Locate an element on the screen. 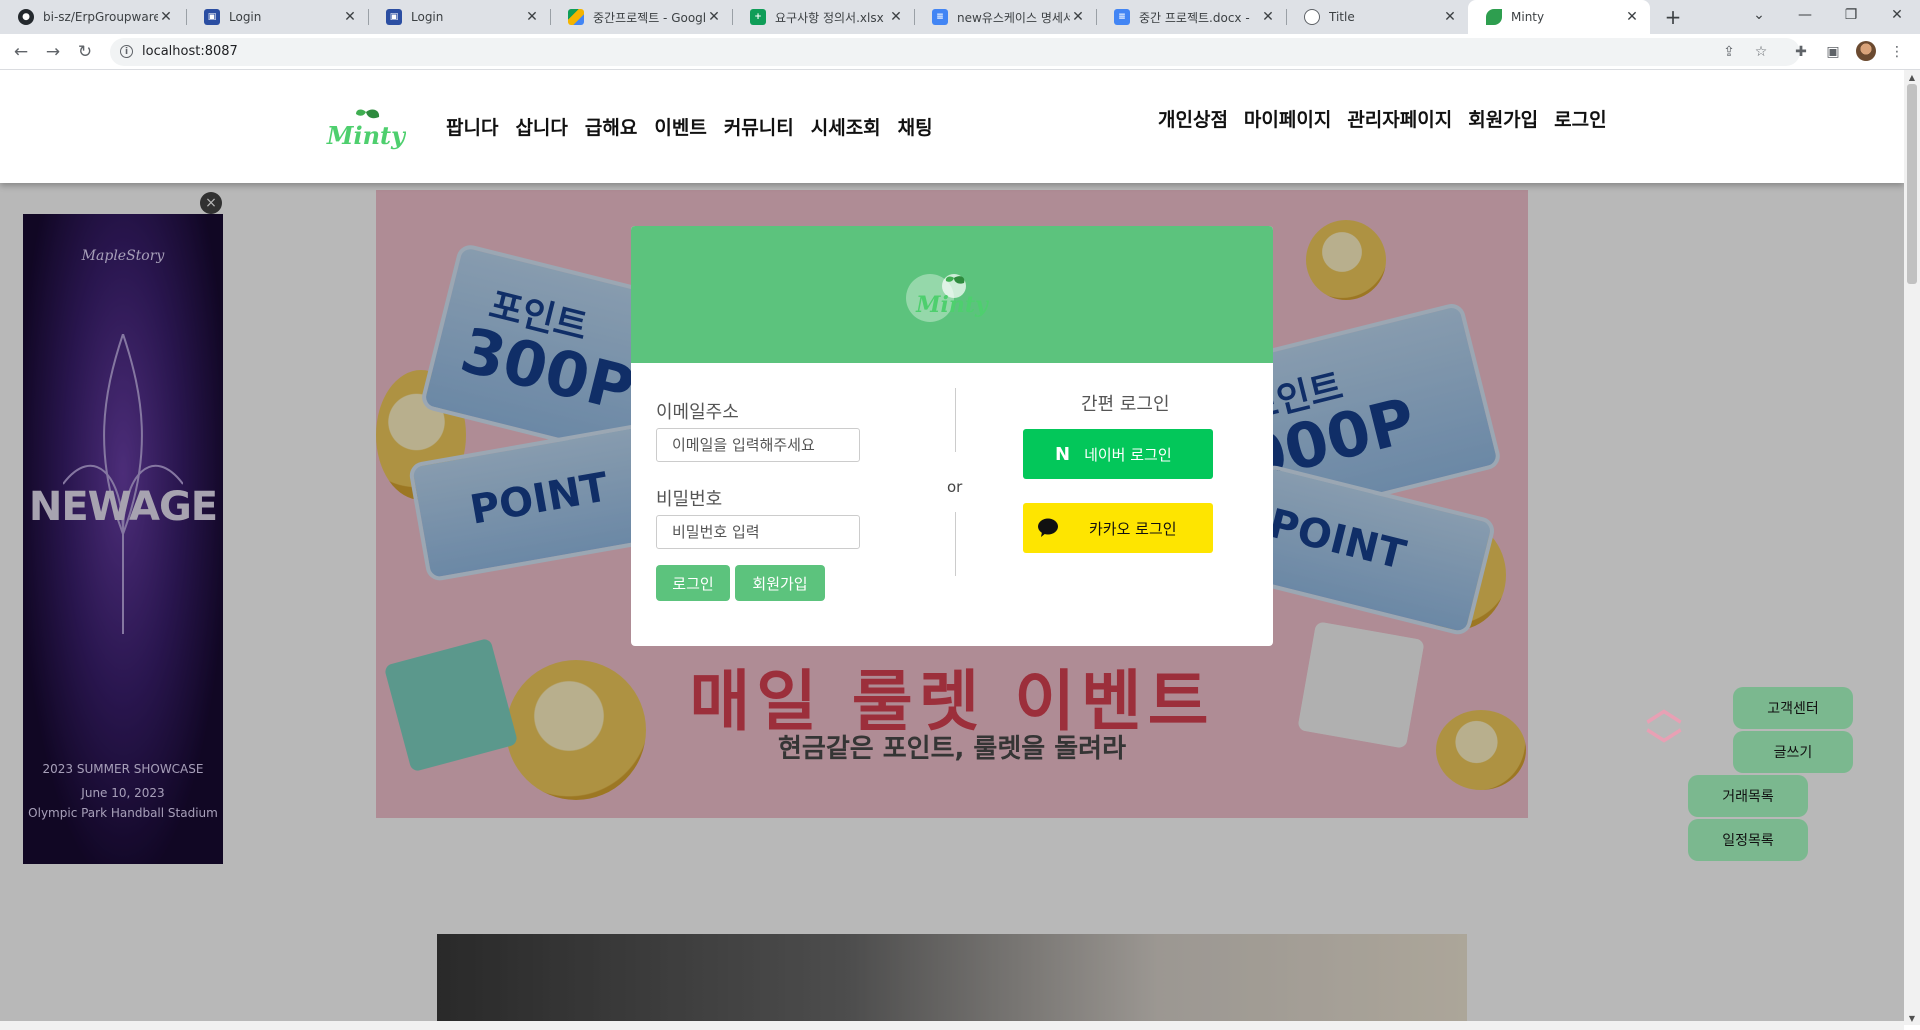  browser-tab: 중간프로젝트 - Google ✕ is located at coordinates (641, 17).